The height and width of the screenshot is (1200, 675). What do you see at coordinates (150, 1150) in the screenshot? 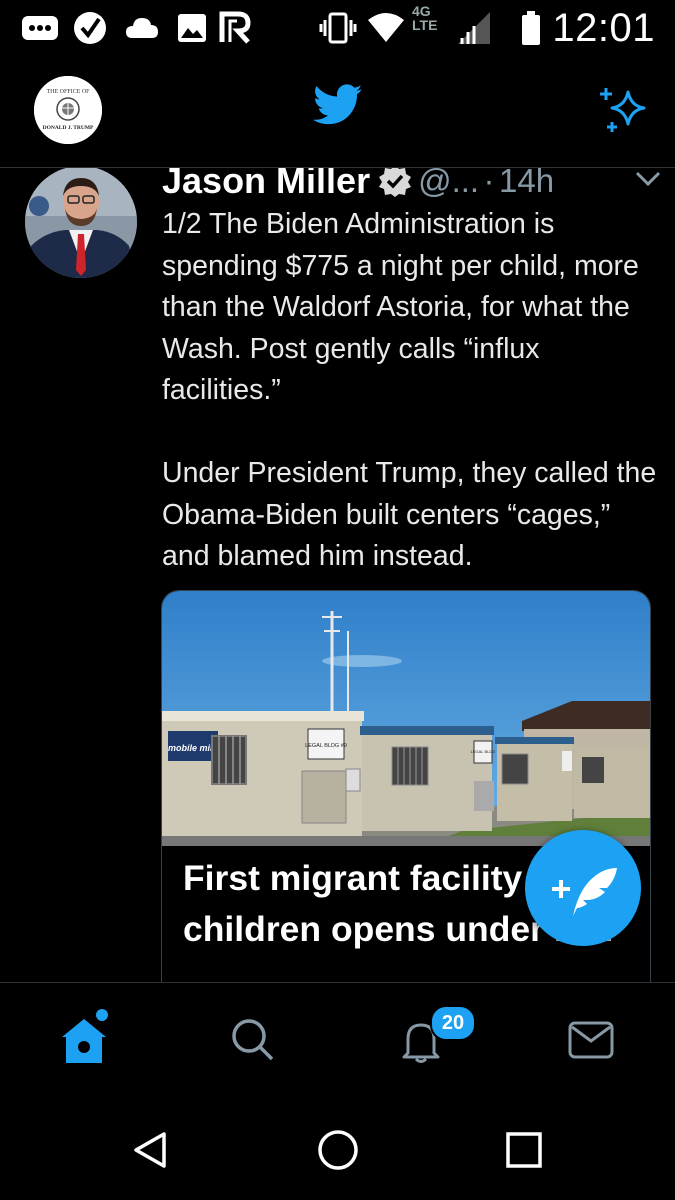
I see `back-icon` at bounding box center [150, 1150].